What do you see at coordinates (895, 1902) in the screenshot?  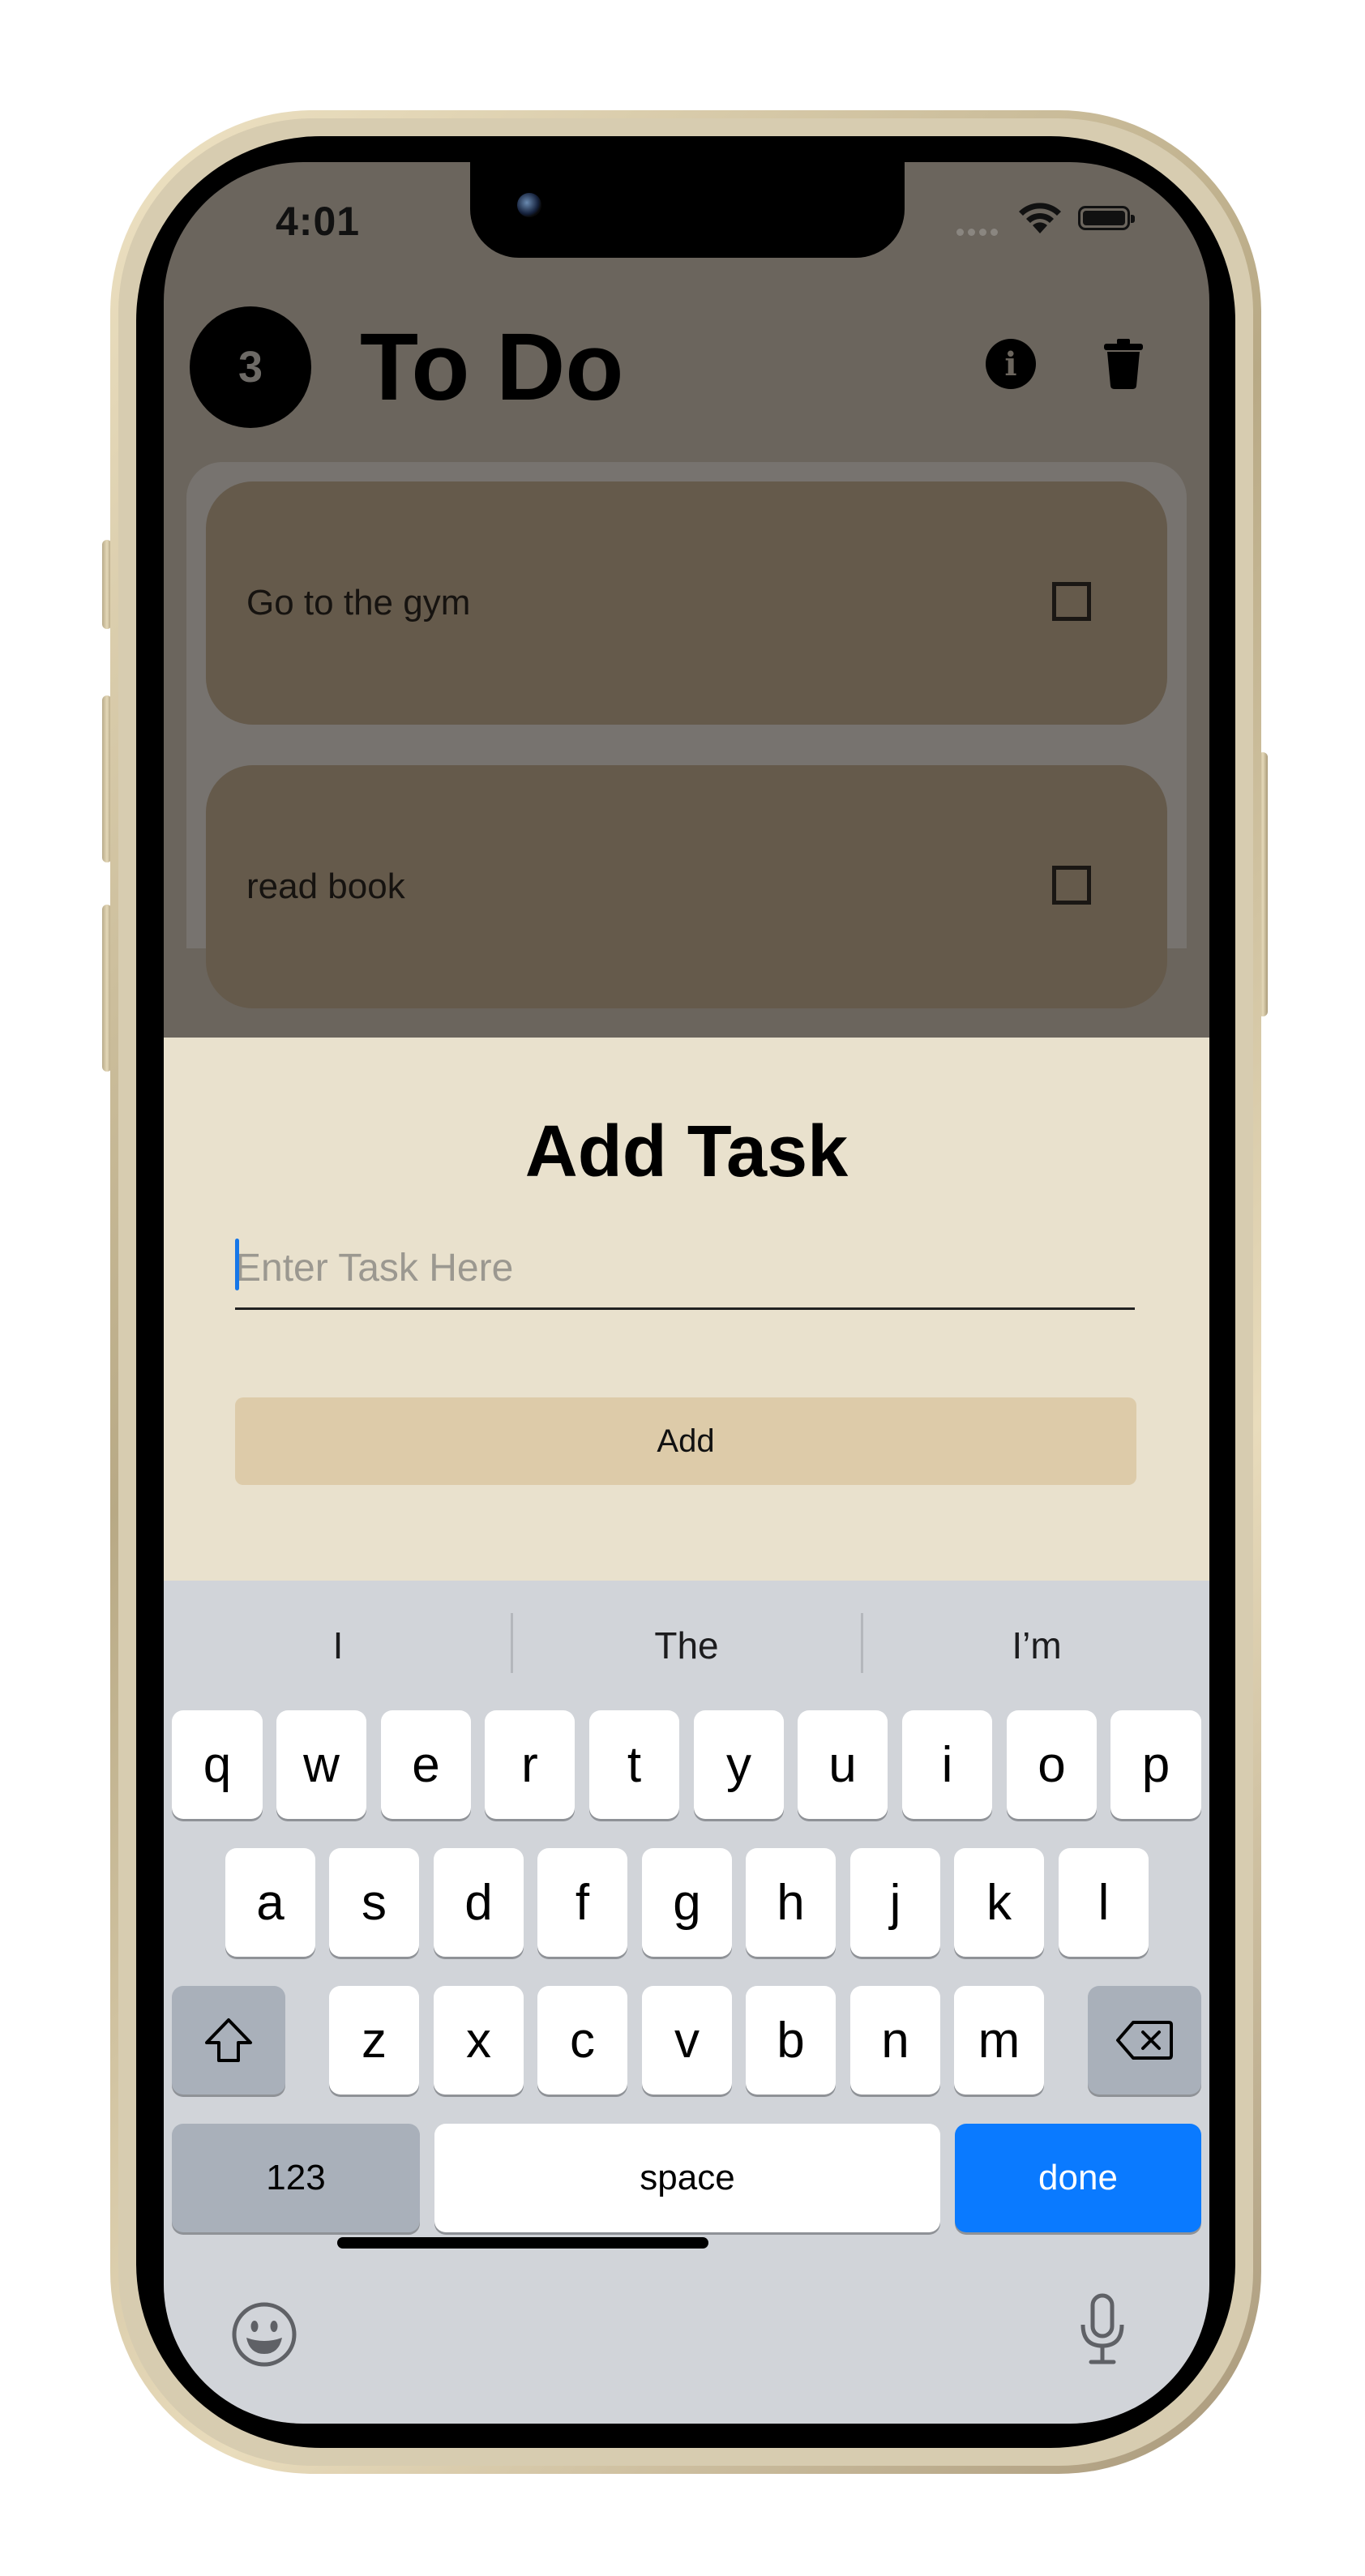 I see `key-j: j` at bounding box center [895, 1902].